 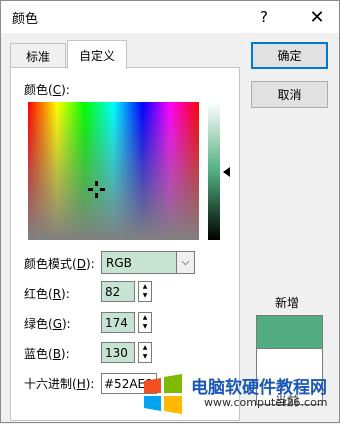 What do you see at coordinates (47, 294) in the screenshot?
I see `red-label: 红色(R):` at bounding box center [47, 294].